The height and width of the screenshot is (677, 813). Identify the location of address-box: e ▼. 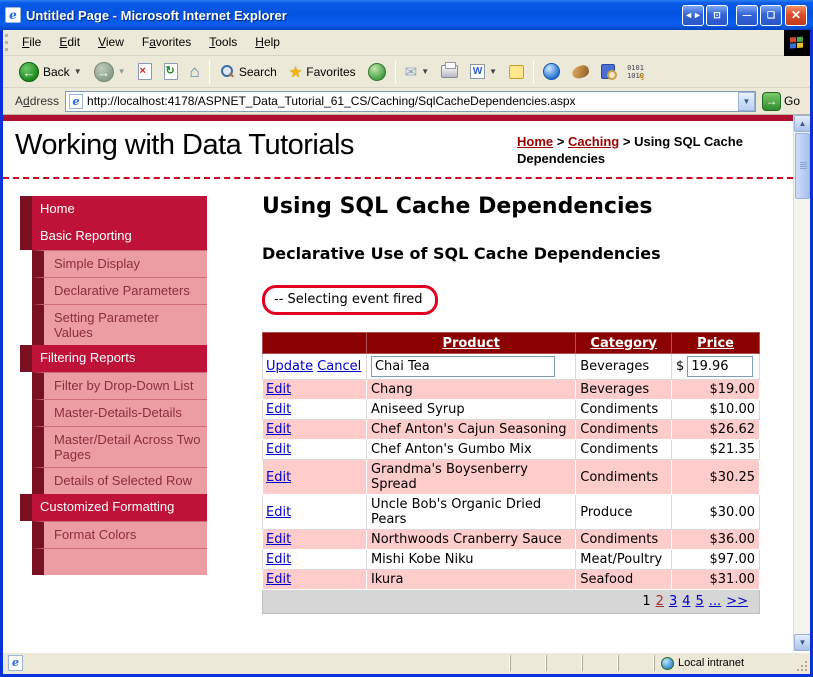
(410, 101).